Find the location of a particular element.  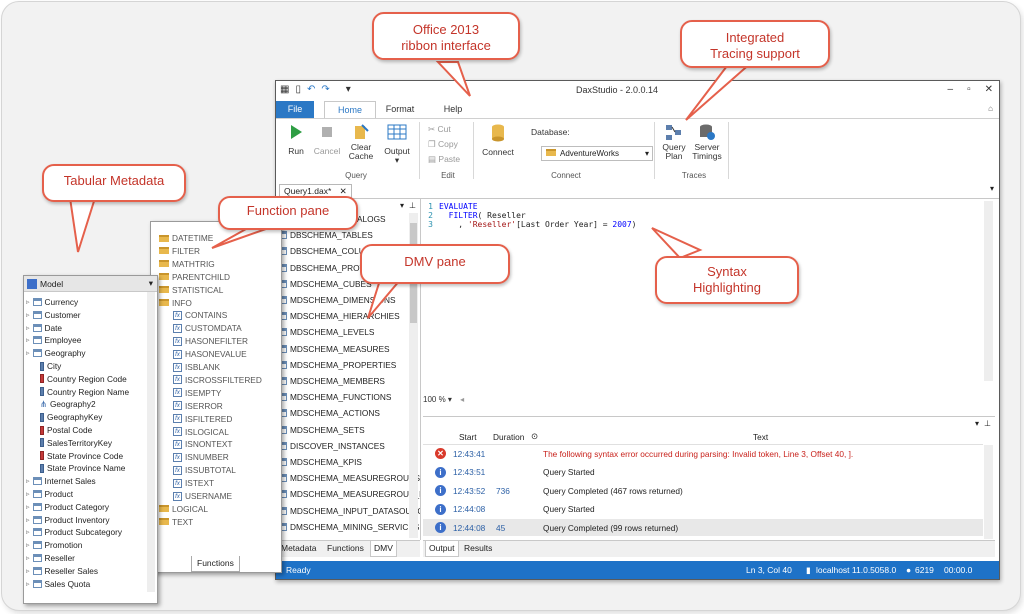

list-item: MDSCHEMA_PROPERTIES is located at coordinates (337, 365).